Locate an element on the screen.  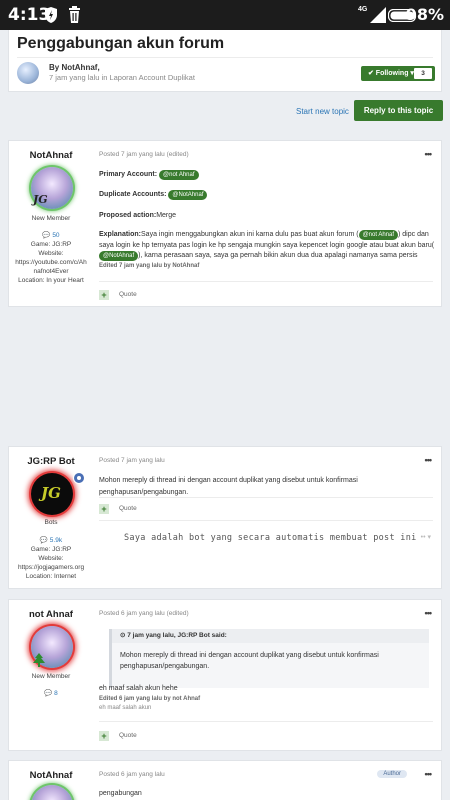
duplicate-label: Duplicate Accounts: is located at coordinates (133, 194).